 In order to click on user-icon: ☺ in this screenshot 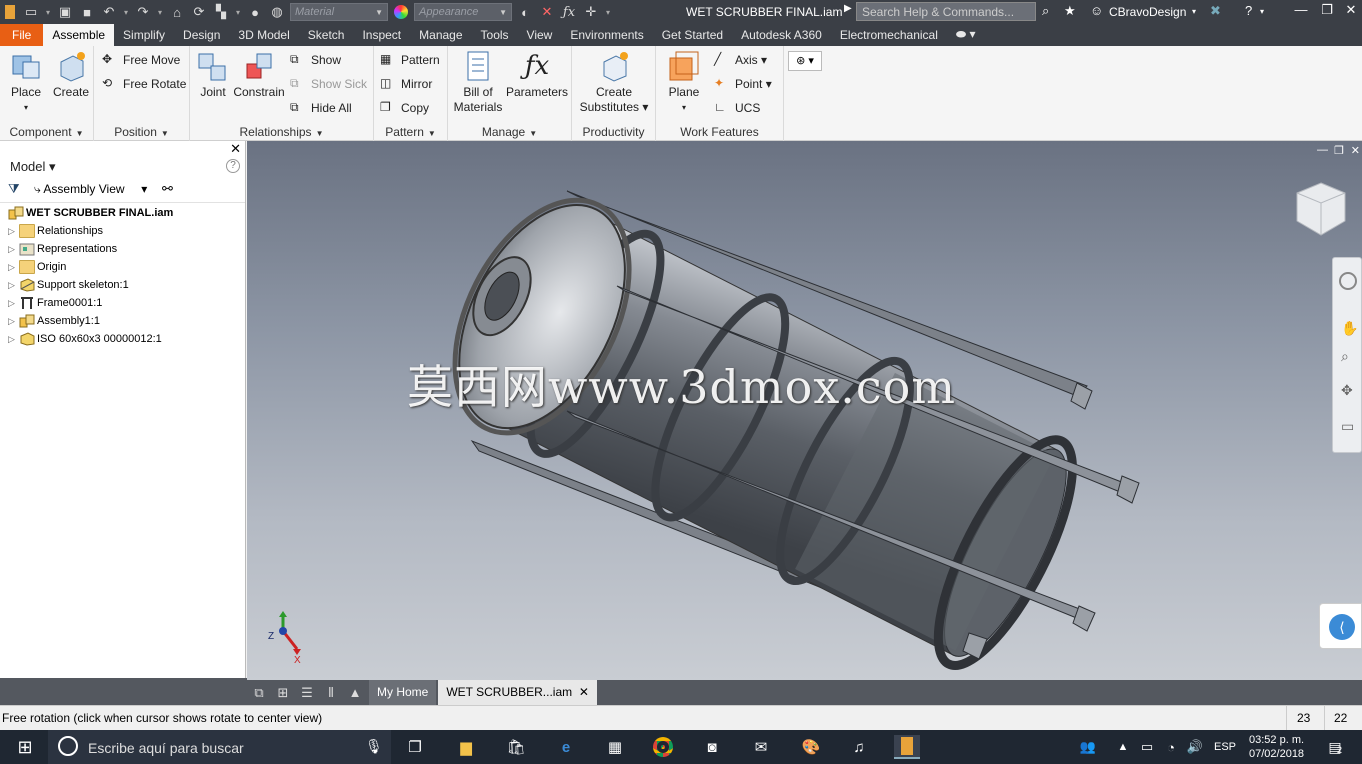, I will do `click(1096, 10)`.